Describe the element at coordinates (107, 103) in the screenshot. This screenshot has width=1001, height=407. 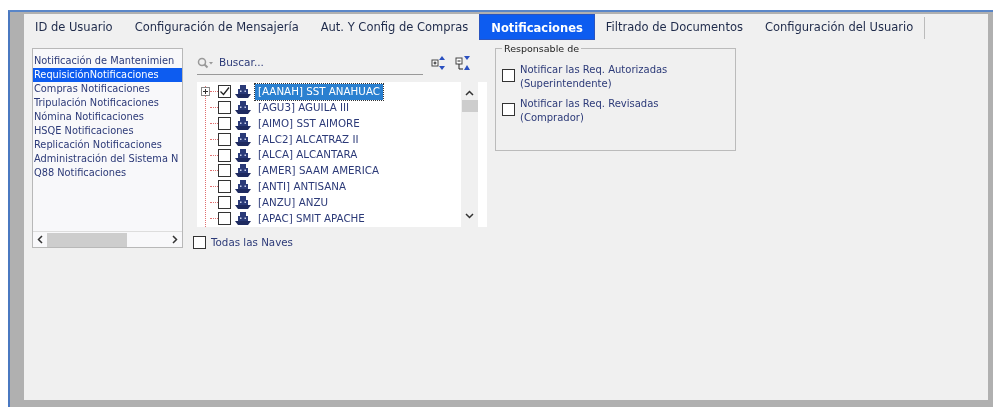
I see `list-item: Tripulación Notificaciones` at that location.